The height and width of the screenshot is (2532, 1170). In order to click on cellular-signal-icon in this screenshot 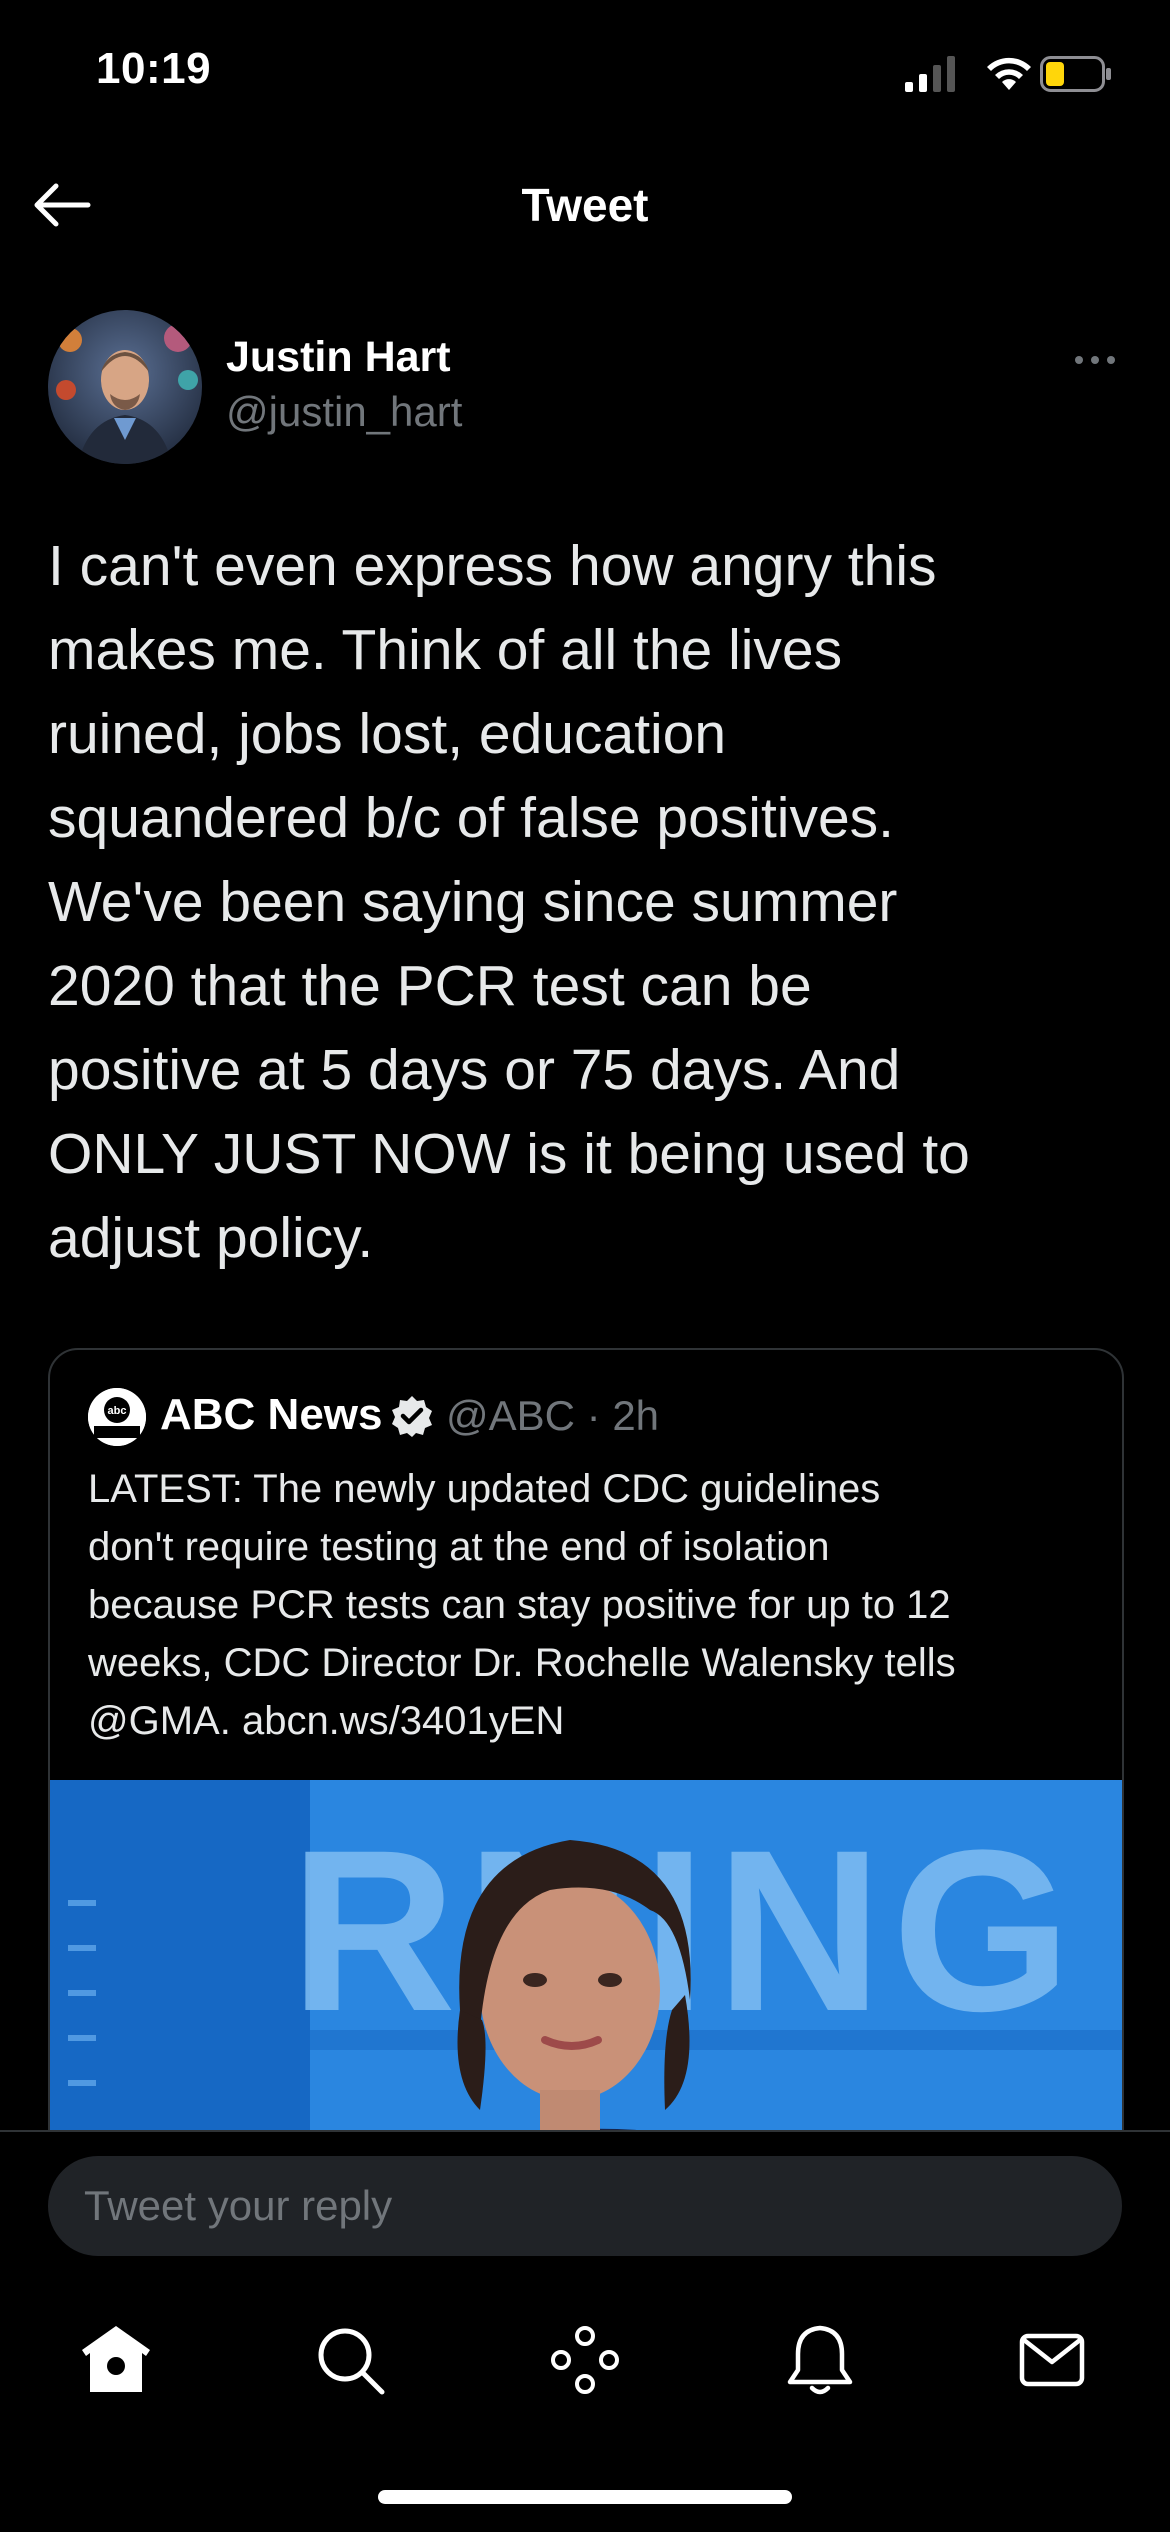, I will do `click(930, 74)`.